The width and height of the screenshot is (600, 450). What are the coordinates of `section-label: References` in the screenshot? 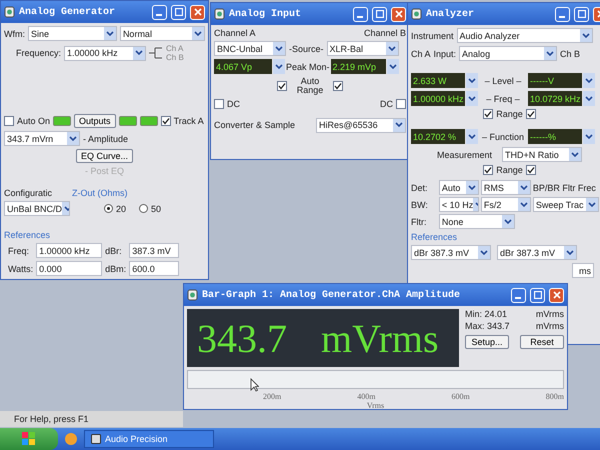 It's located at (434, 237).